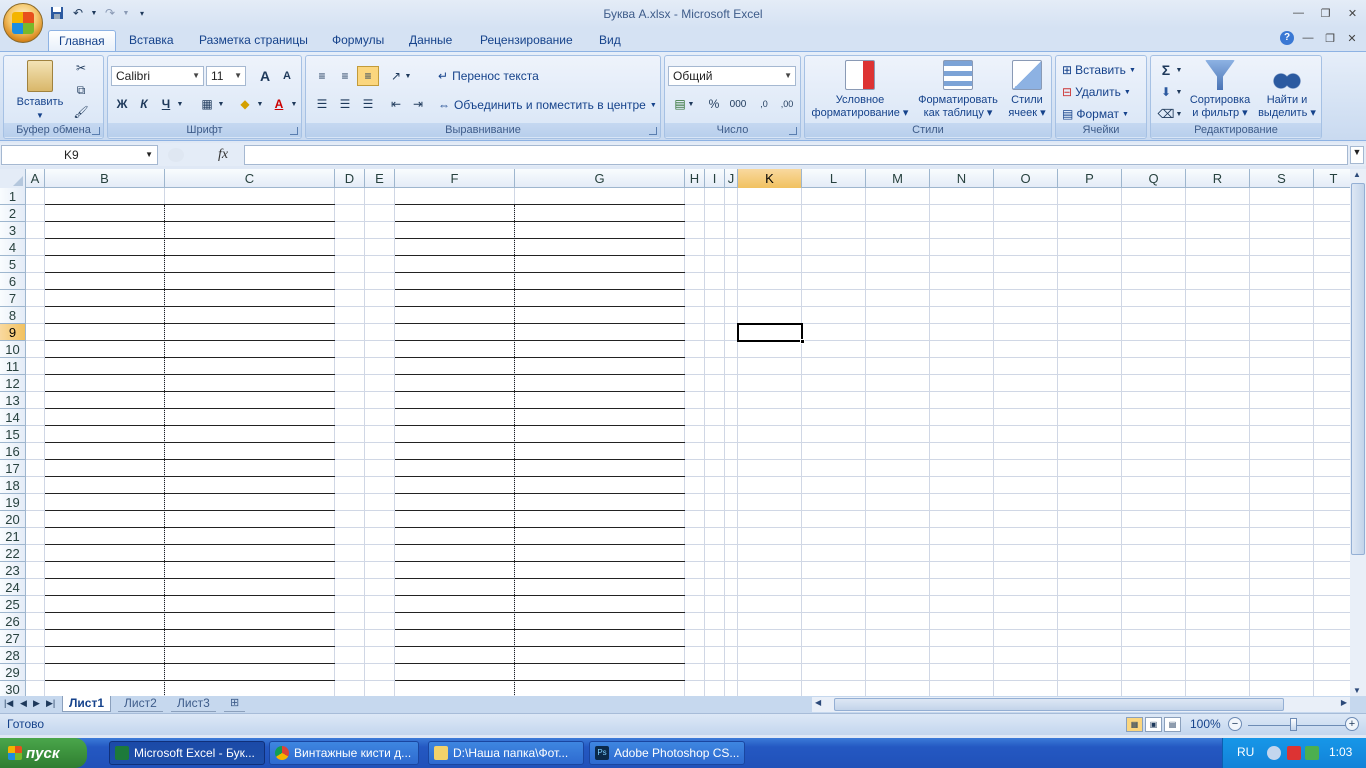  Describe the element at coordinates (294, 104) in the screenshot. I see `font-color-dropdown-icon: ▼` at that location.